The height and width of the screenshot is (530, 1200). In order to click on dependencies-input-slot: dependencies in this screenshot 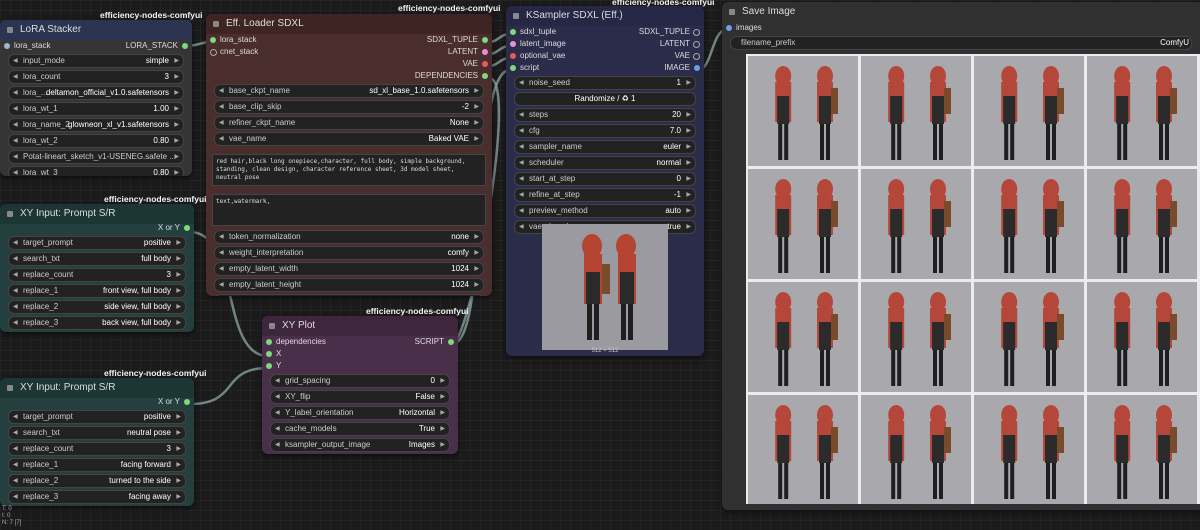, I will do `click(296, 342)`.